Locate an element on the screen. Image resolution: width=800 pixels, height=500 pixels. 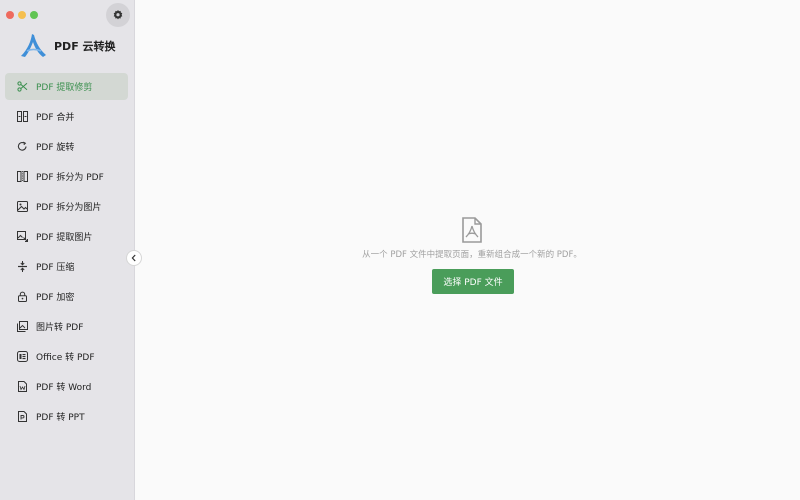
window-close-button is located at coordinates (10, 15).